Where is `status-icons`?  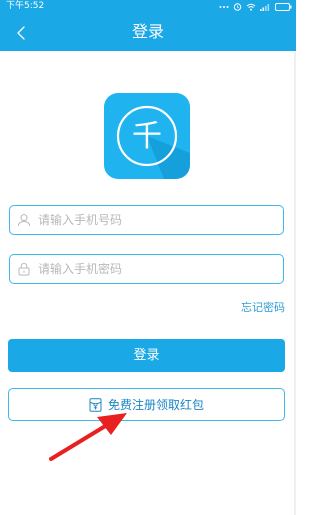 status-icons is located at coordinates (255, 6).